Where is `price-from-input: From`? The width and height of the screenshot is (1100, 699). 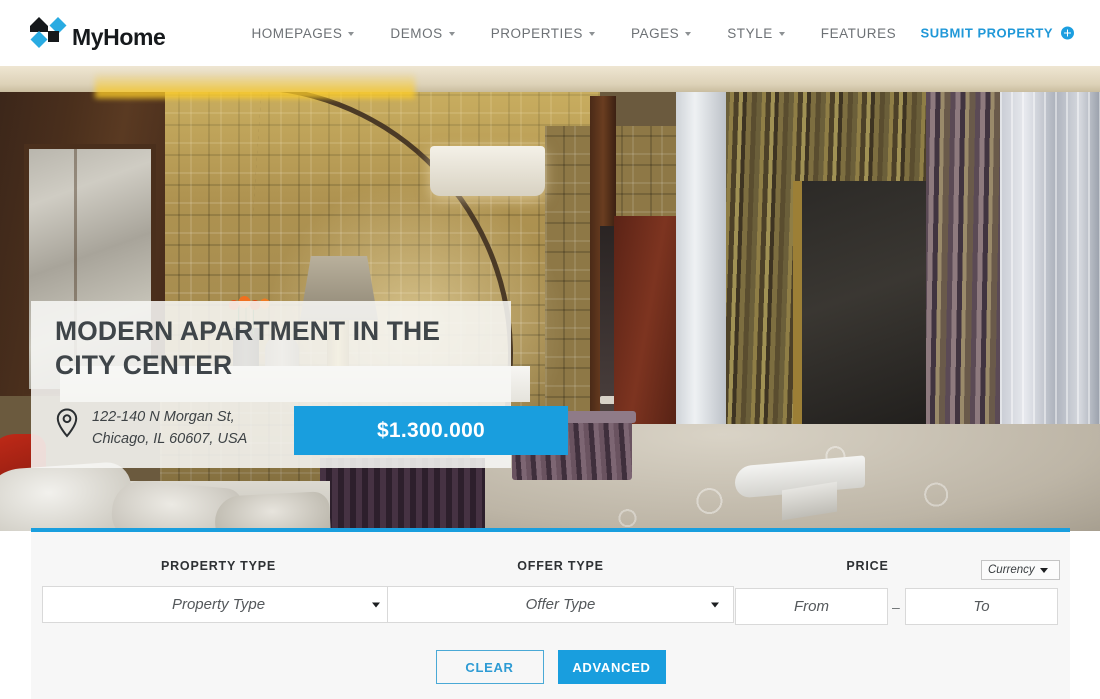
price-from-input: From is located at coordinates (811, 606).